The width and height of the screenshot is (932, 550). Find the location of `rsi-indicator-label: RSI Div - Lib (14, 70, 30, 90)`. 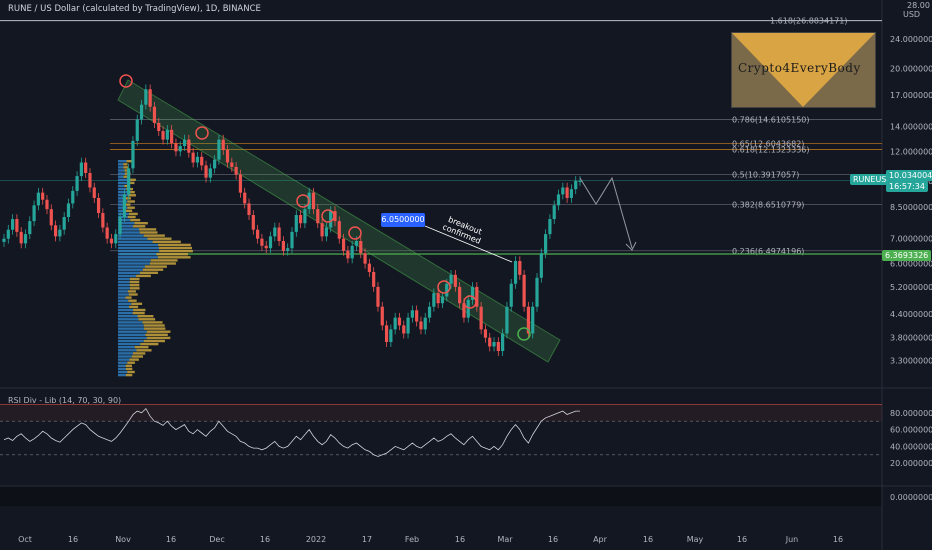

rsi-indicator-label: RSI Div - Lib (14, 70, 30, 90) is located at coordinates (64, 400).